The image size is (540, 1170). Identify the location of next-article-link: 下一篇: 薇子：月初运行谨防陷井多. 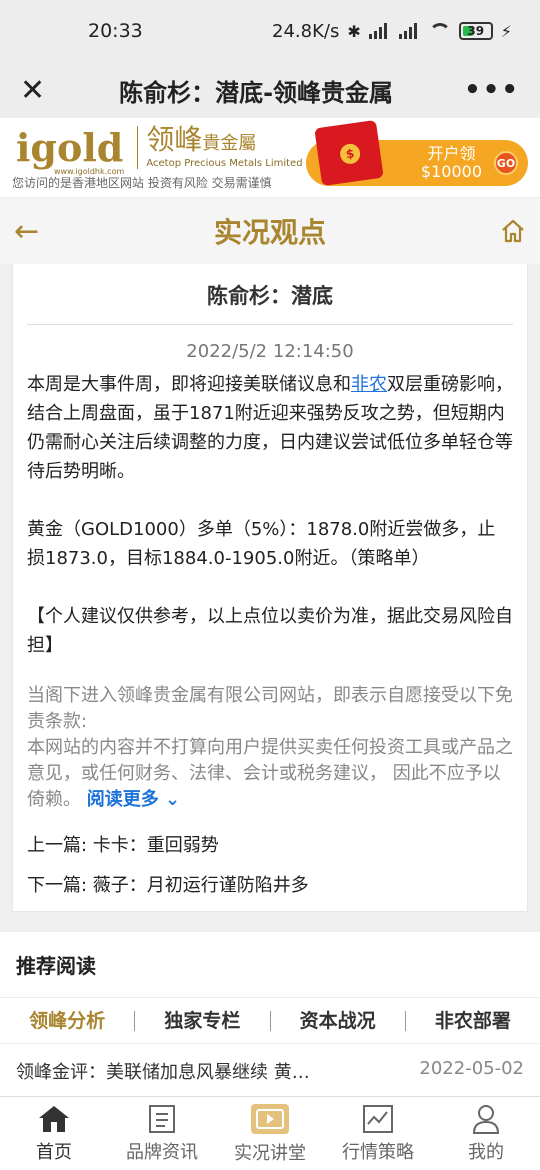
(270, 884).